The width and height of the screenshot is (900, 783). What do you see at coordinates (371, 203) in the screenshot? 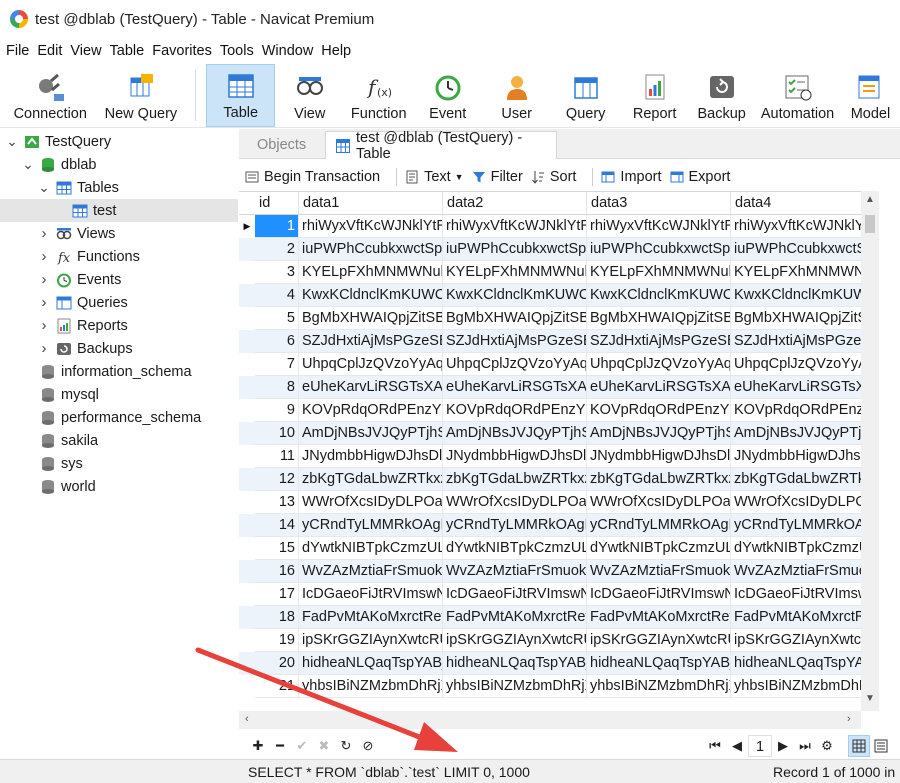
I see `column-header-data1: data1` at bounding box center [371, 203].